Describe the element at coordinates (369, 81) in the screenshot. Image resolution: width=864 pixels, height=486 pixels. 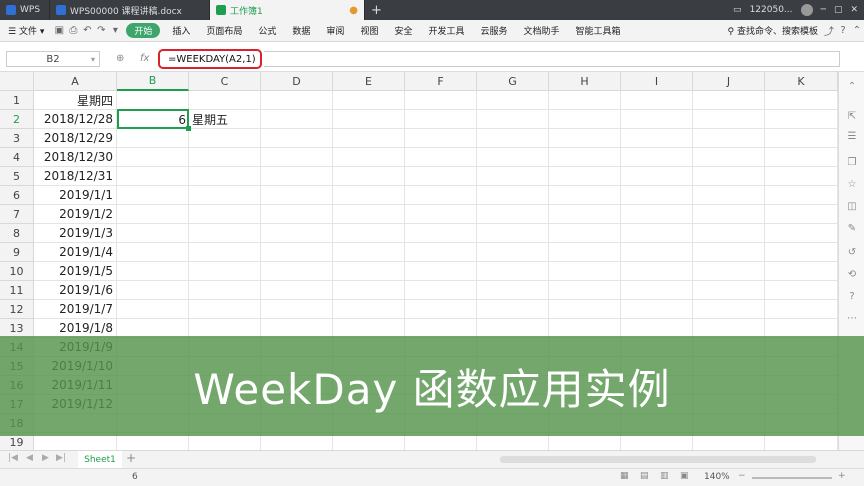
I see `col-header-e: E` at that location.